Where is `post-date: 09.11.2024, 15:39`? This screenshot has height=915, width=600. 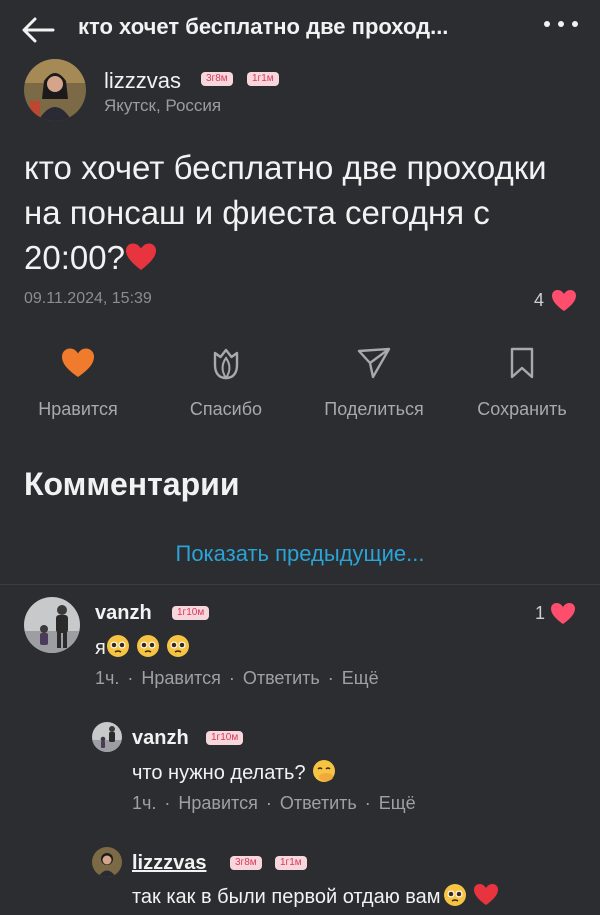
post-date: 09.11.2024, 15:39 is located at coordinates (88, 298).